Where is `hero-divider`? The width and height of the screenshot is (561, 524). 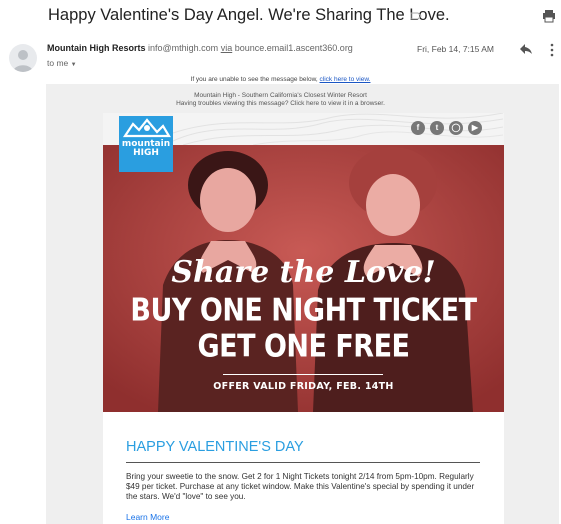 hero-divider is located at coordinates (303, 374).